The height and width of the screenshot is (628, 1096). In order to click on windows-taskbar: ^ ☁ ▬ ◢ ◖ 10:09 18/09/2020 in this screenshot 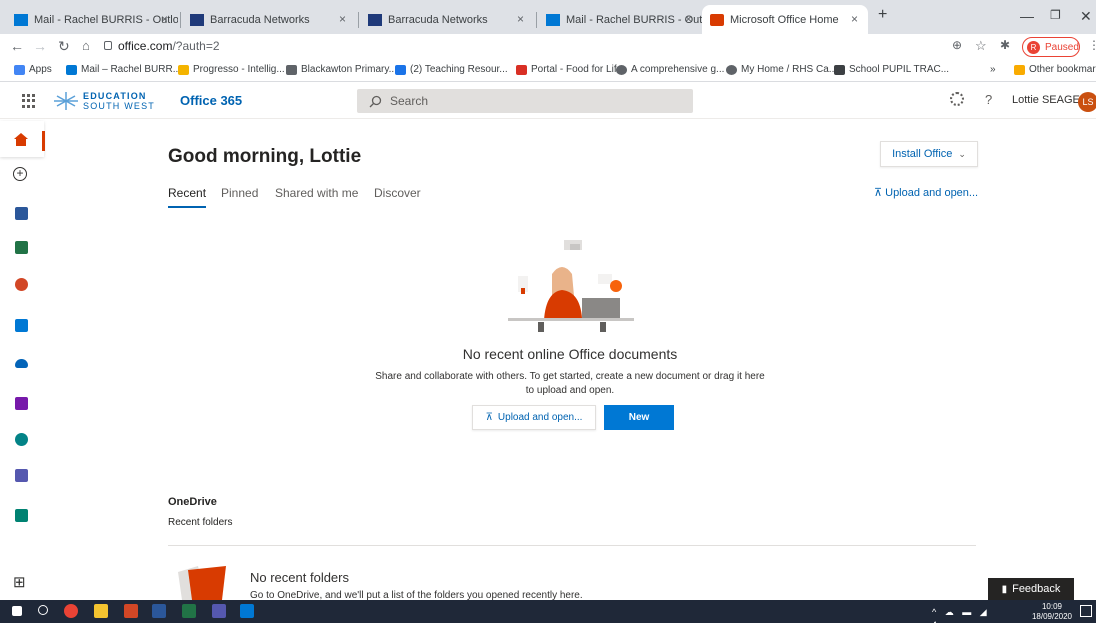, I will do `click(548, 614)`.